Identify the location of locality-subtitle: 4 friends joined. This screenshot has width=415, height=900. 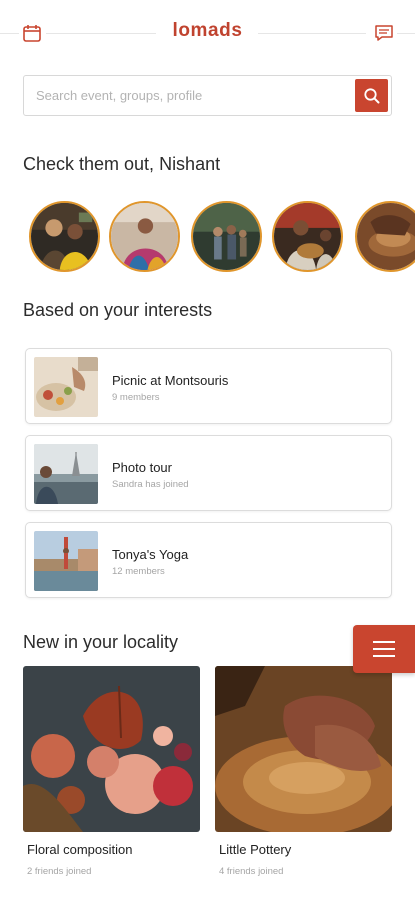
(251, 871).